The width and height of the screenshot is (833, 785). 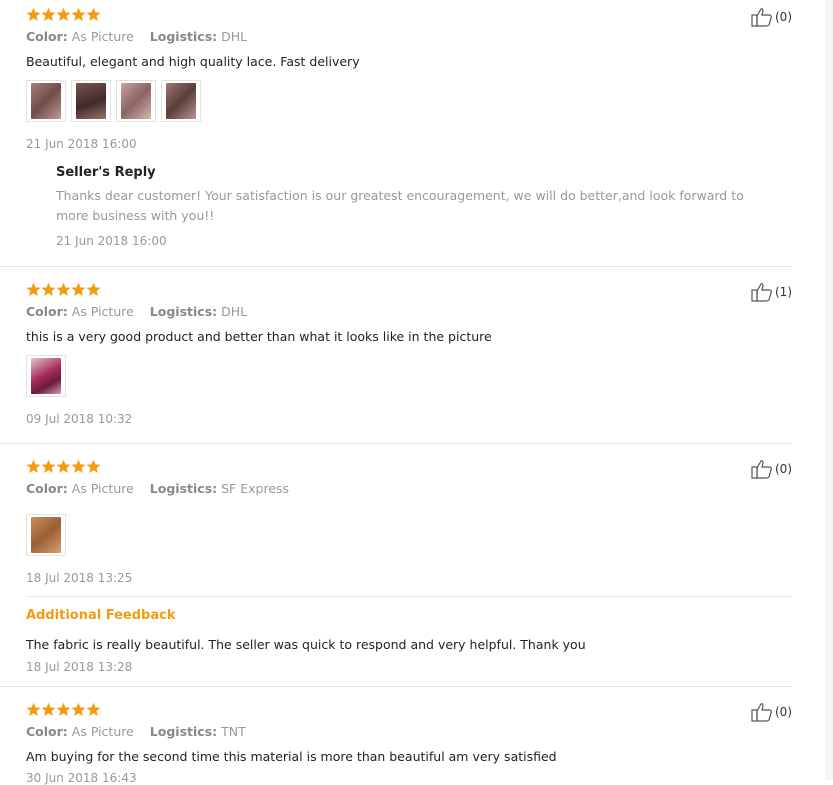 I want to click on review-date: 30 Jun 2018 16:43, so click(x=81, y=778).